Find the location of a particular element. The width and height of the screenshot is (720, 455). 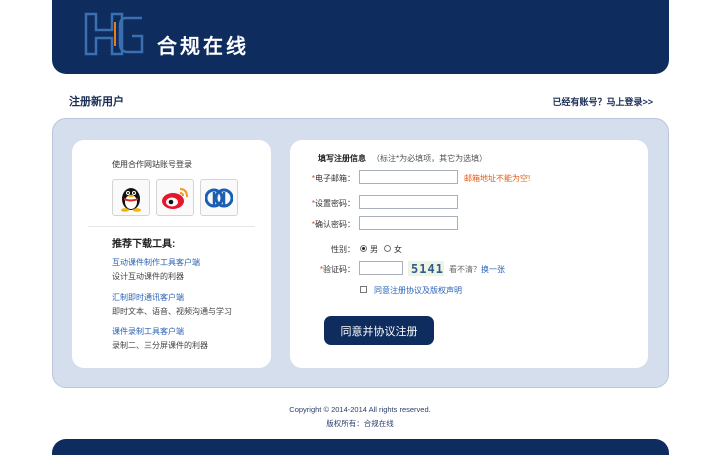

divider is located at coordinates (171, 226).